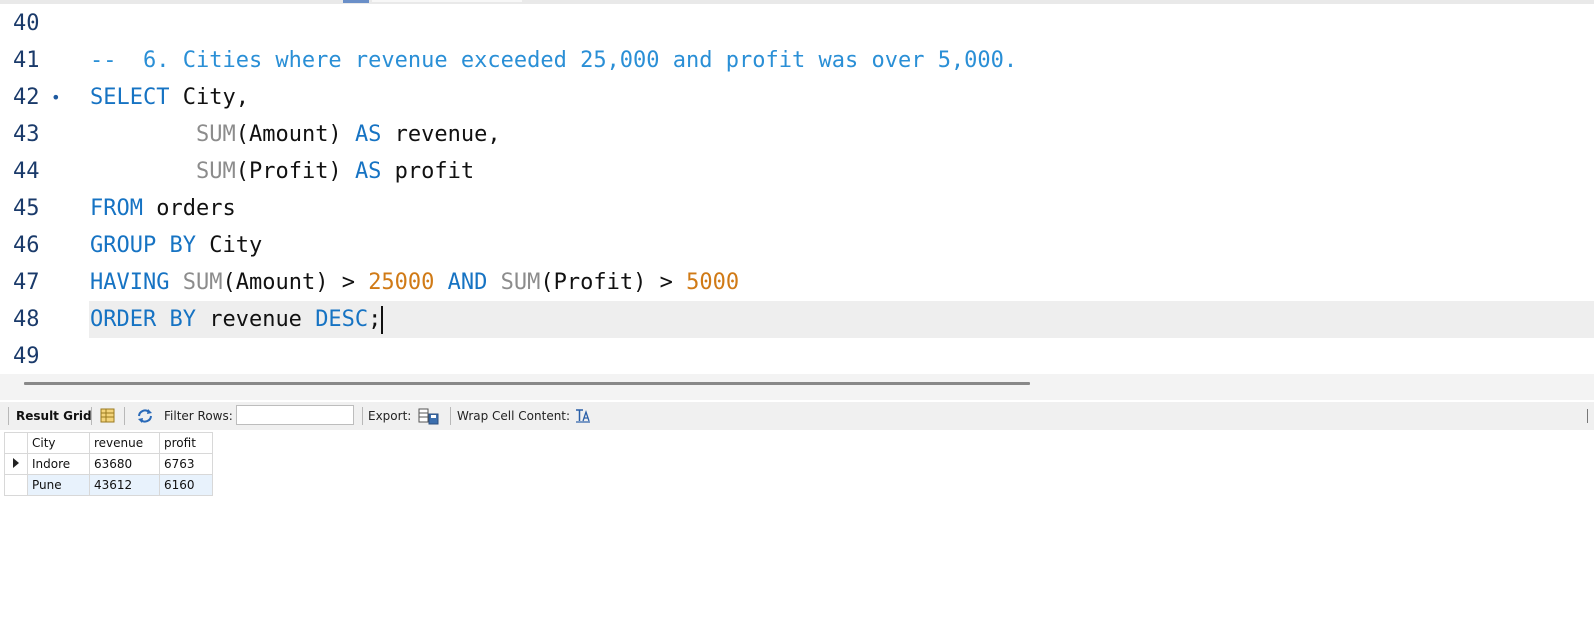 The height and width of the screenshot is (619, 1594). I want to click on code-token: revenue,, so click(441, 134).